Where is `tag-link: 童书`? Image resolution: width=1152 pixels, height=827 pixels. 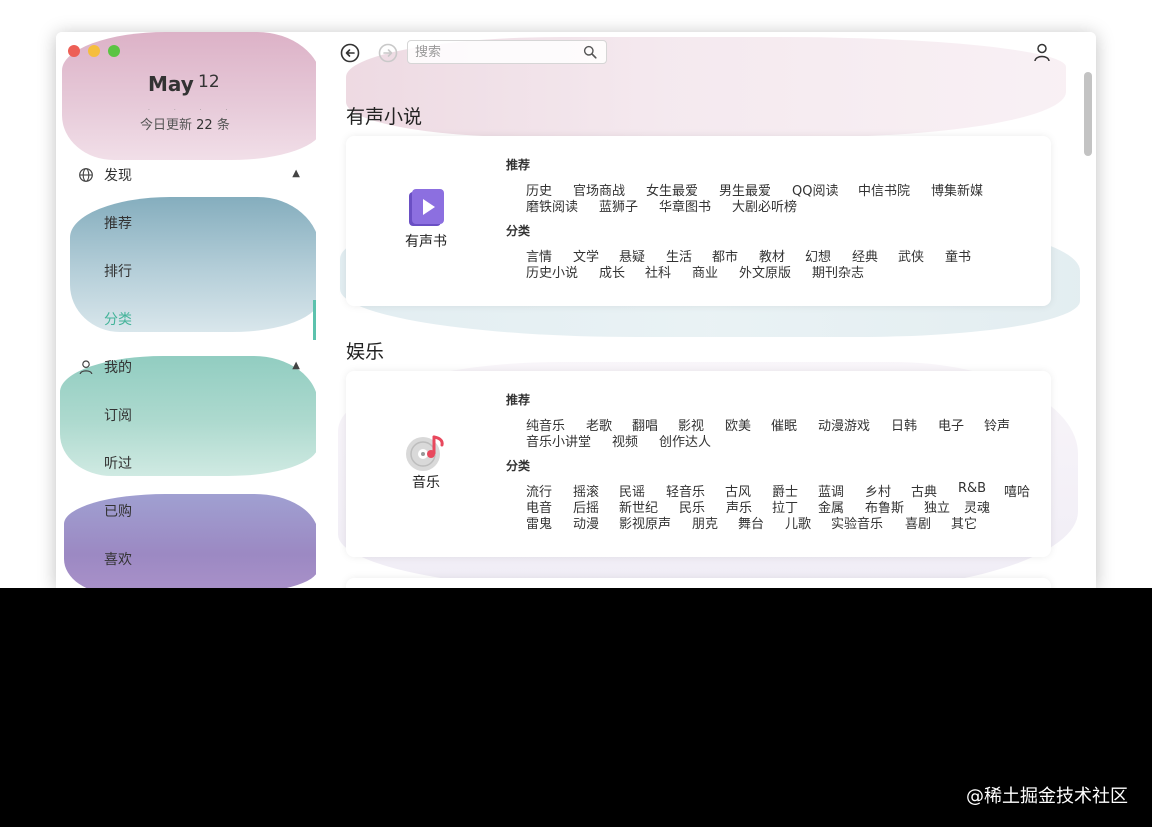
tag-link: 童书 is located at coordinates (958, 255).